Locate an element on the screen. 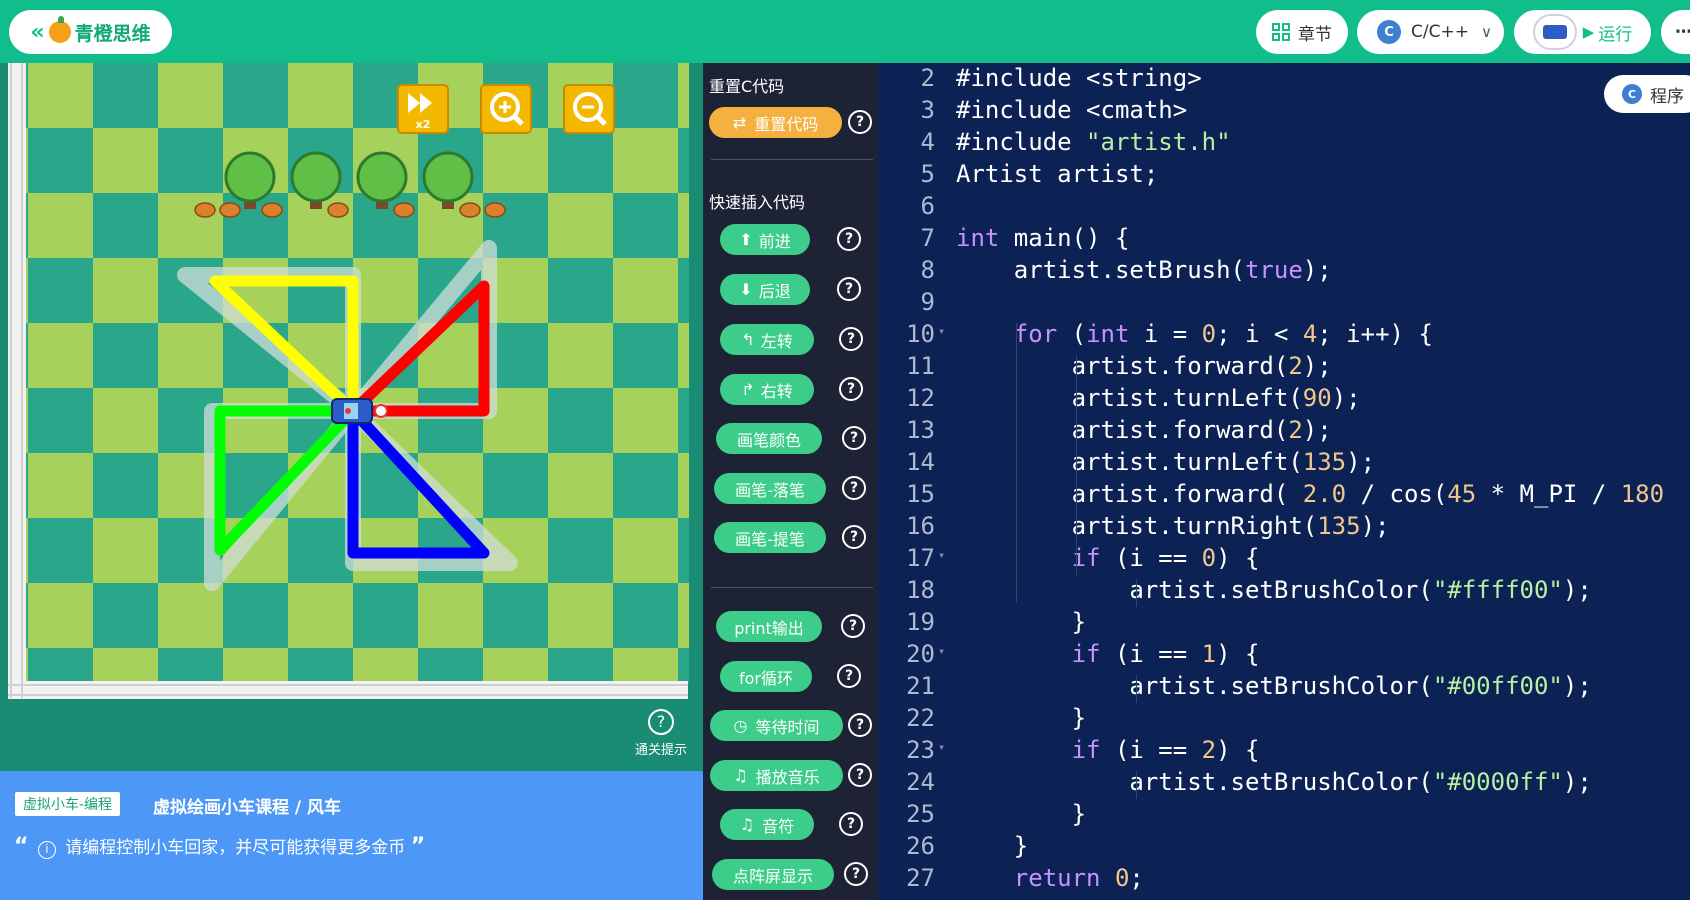 The width and height of the screenshot is (1690, 900). brush-down-button: 画笔-落笔 is located at coordinates (770, 488).